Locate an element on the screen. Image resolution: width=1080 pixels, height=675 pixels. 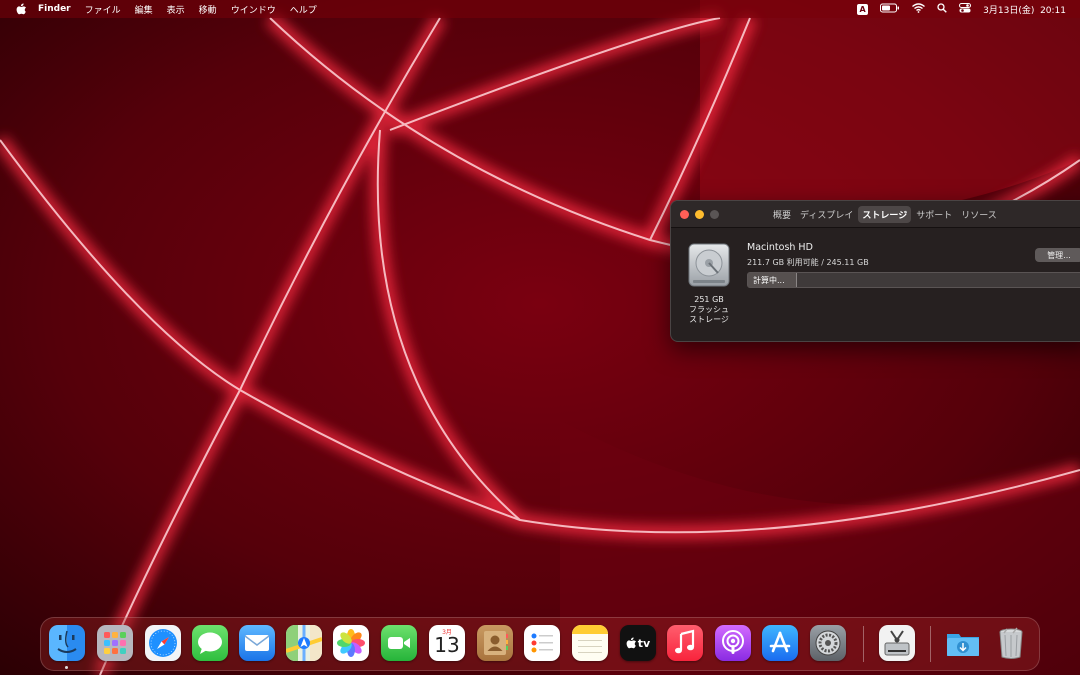
window-titlebar: 概要 ディスプレイ ストレージ サポート リソース is located at coordinates (875, 214).